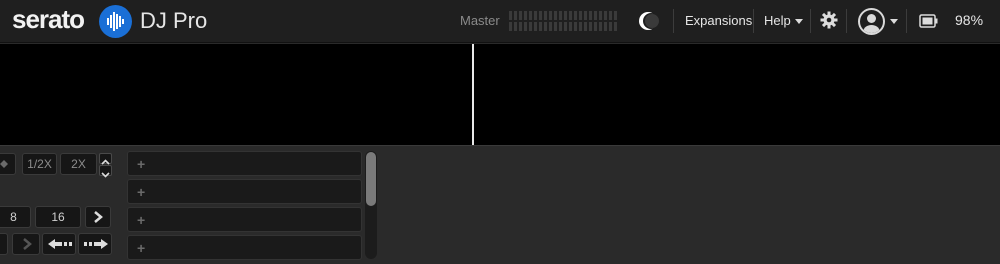 The width and height of the screenshot is (1000, 264). I want to click on prev-loop-button, so click(26, 244).